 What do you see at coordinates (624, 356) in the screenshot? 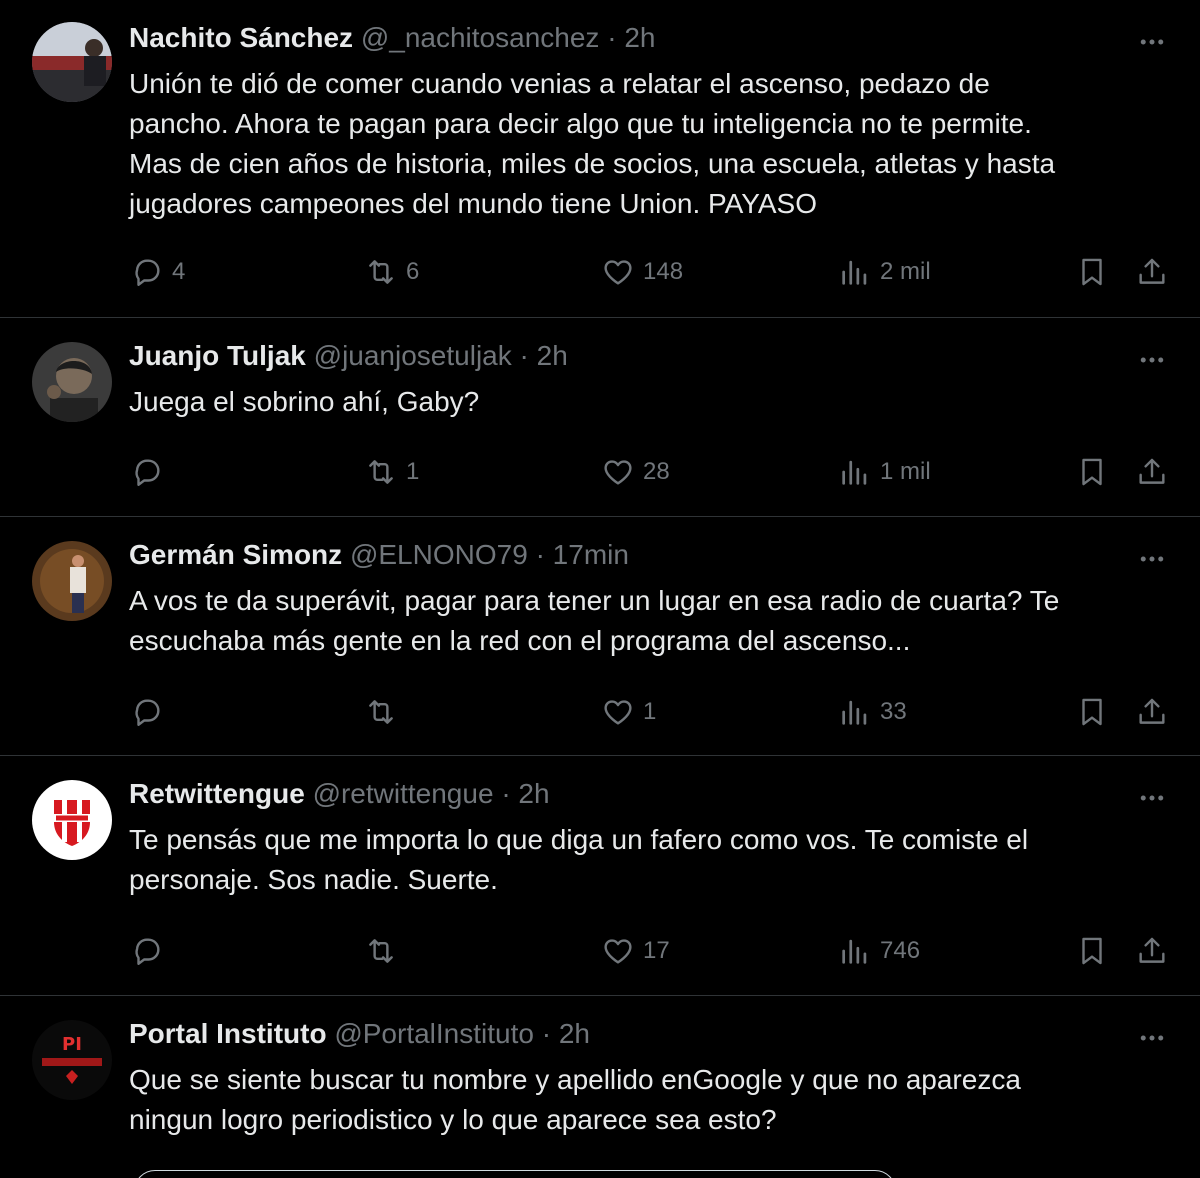
I see `tweet-header: Juanjo Tuljak @juanjosetuljak · 2h` at bounding box center [624, 356].